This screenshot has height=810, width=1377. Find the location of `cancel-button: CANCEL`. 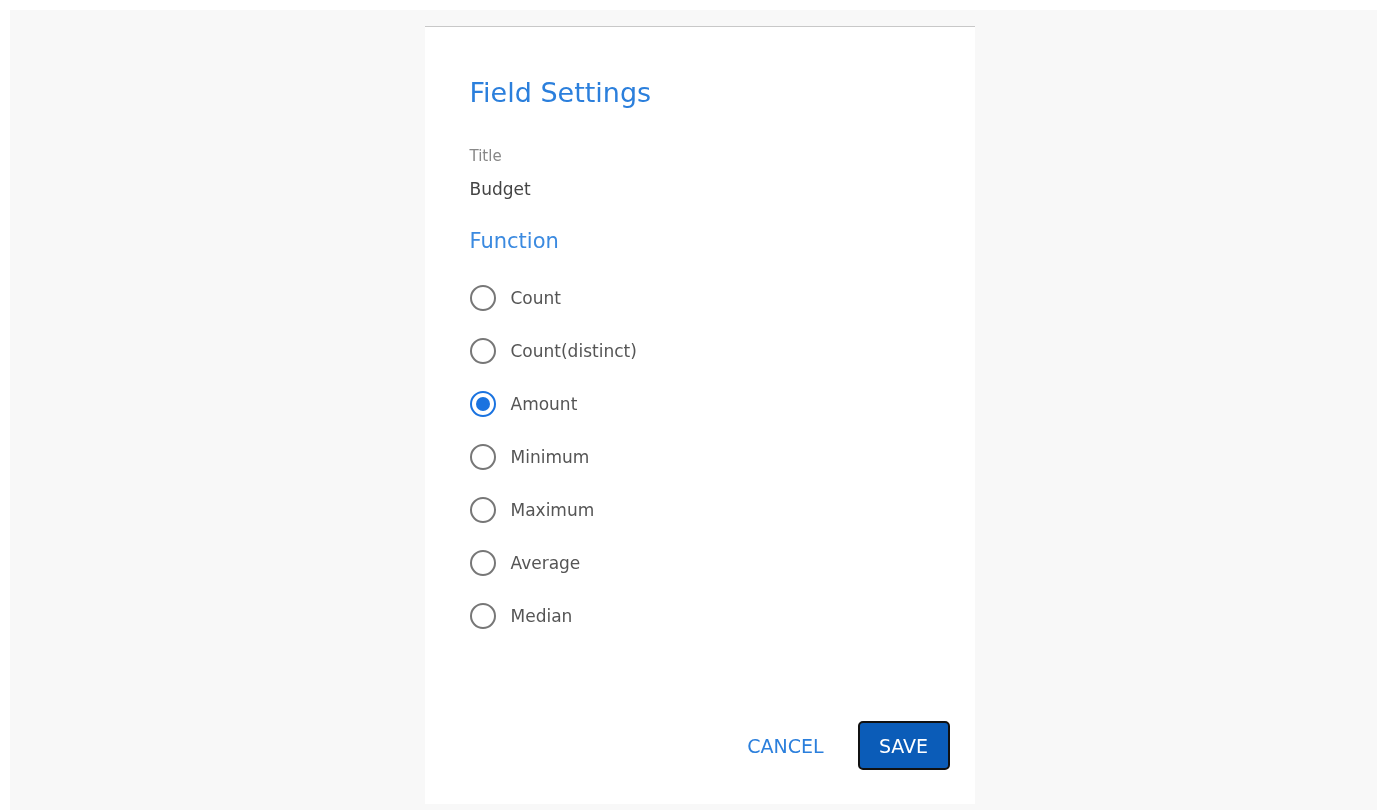

cancel-button: CANCEL is located at coordinates (785, 745).